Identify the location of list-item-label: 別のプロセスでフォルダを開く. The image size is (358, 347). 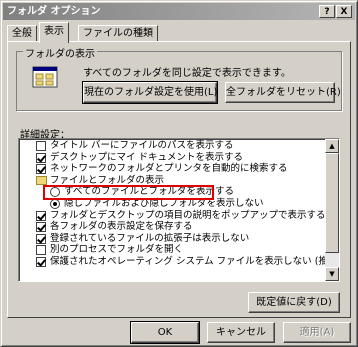
(117, 250).